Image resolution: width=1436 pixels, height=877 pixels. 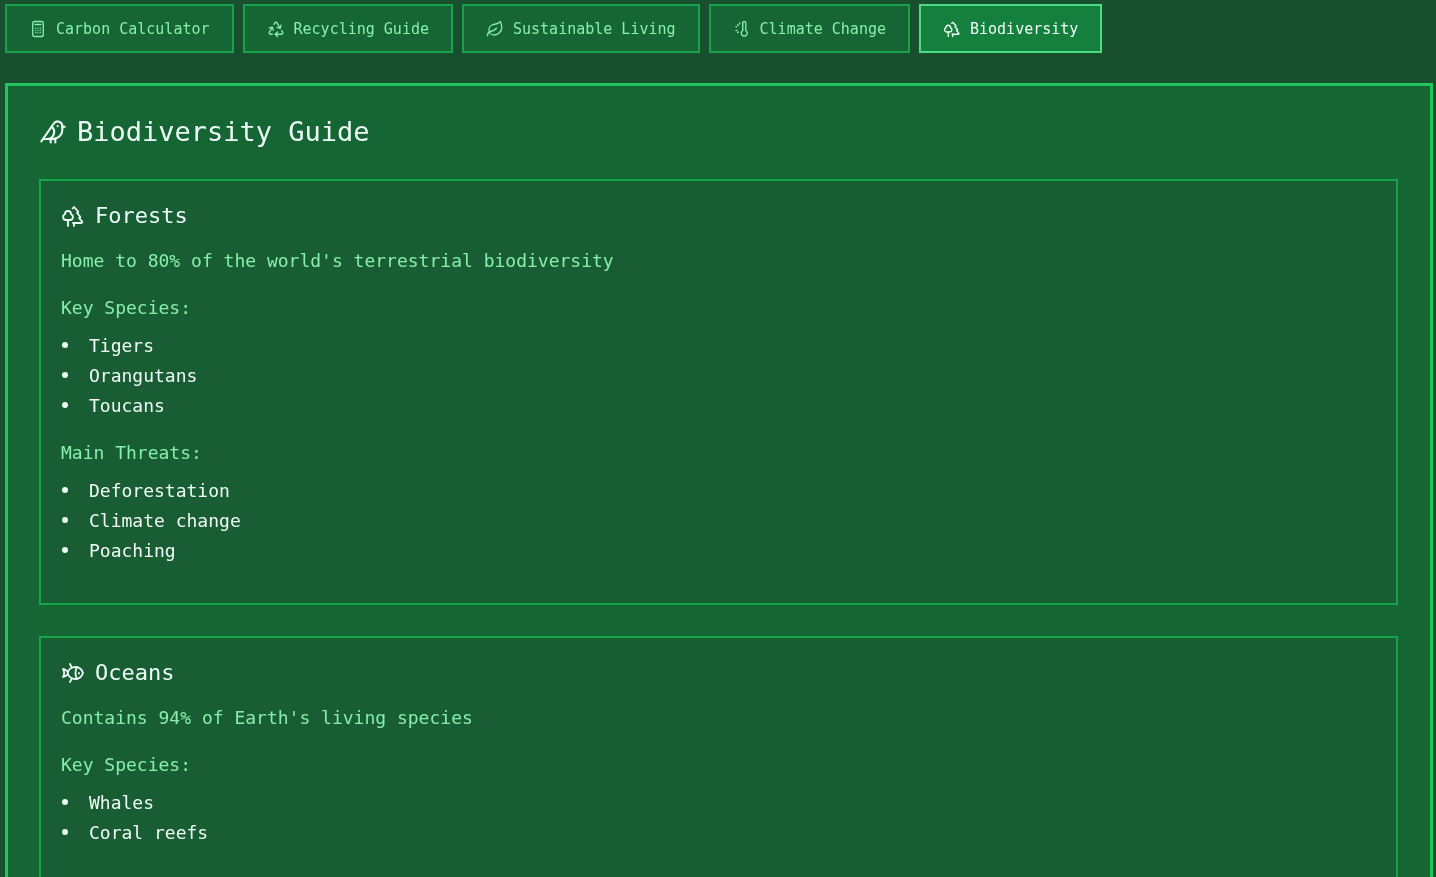 What do you see at coordinates (159, 490) in the screenshot?
I see `list-item: Deforestation` at bounding box center [159, 490].